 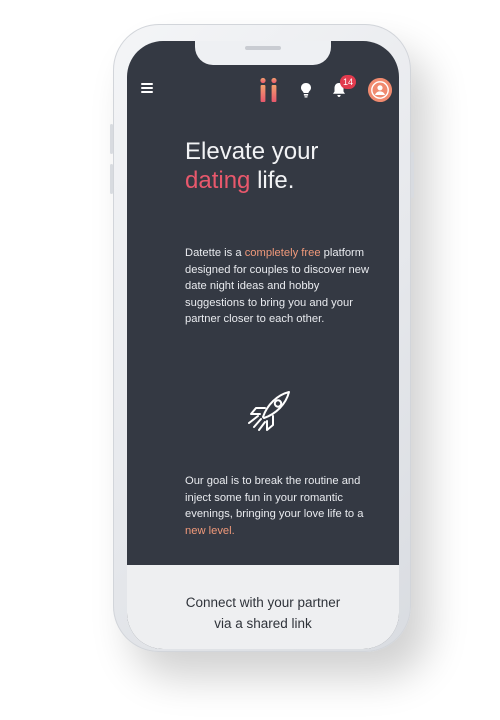 I want to click on hero-title: Elevate your dating life., so click(x=285, y=166).